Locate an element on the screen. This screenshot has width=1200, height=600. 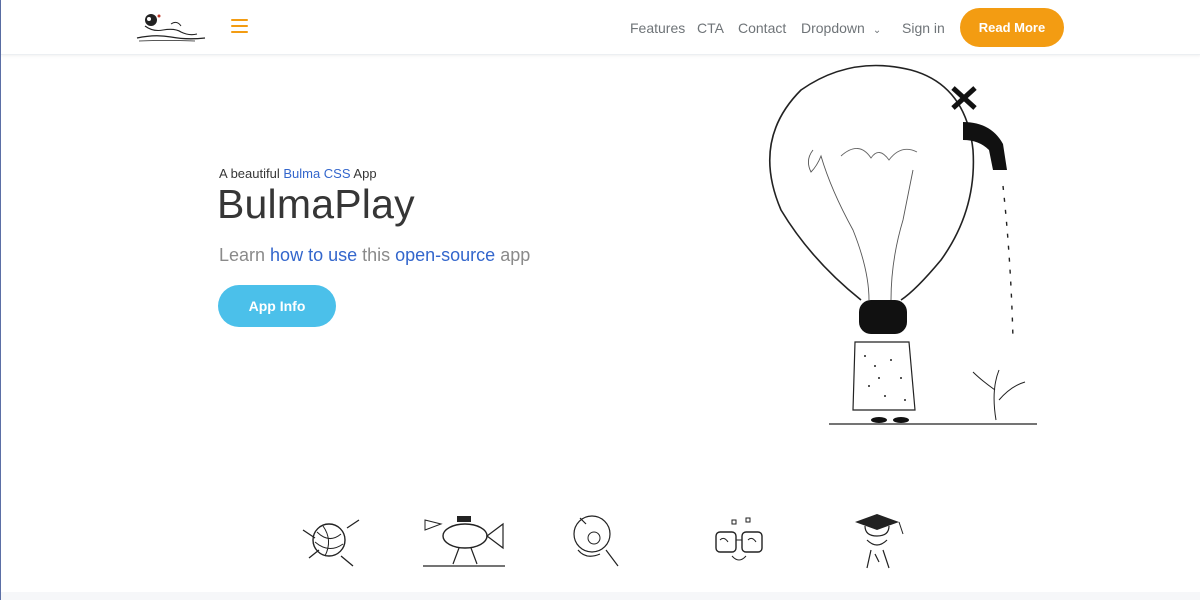
yarn-ball-illustration is located at coordinates (331, 543).